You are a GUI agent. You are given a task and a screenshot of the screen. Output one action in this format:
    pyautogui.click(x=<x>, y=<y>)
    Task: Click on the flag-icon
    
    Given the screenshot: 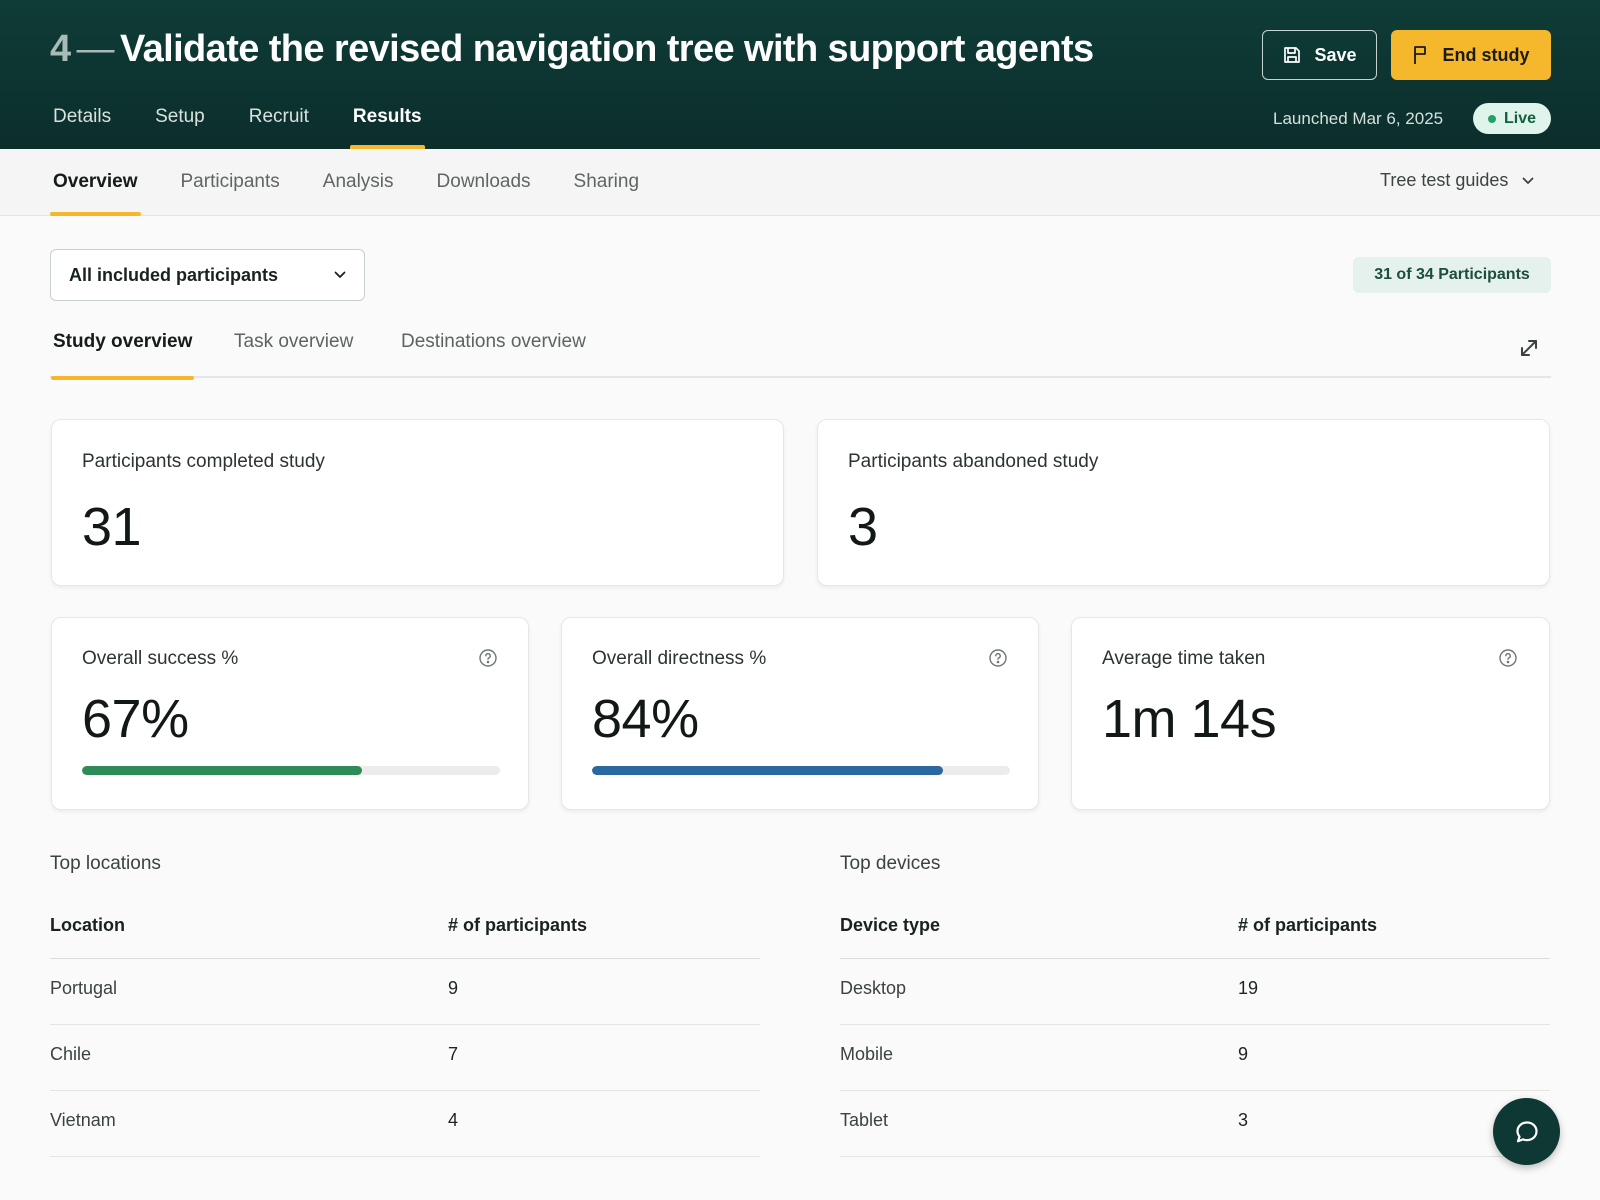 What is the action you would take?
    pyautogui.click(x=1420, y=55)
    